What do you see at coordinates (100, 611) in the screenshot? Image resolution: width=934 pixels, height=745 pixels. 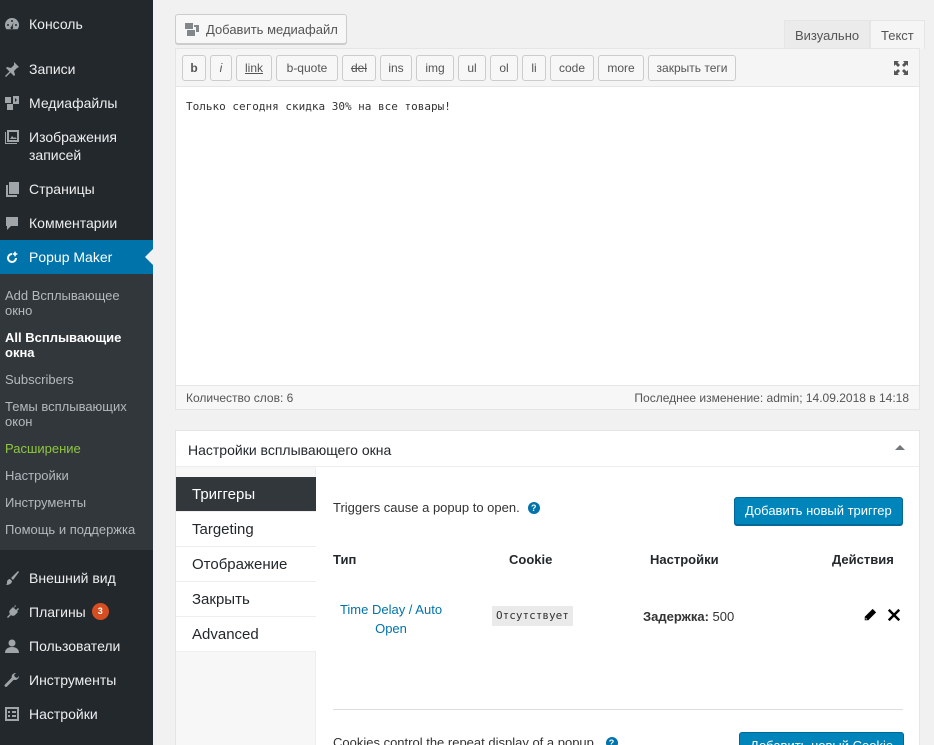 I see `plugins-update-badge: 3` at bounding box center [100, 611].